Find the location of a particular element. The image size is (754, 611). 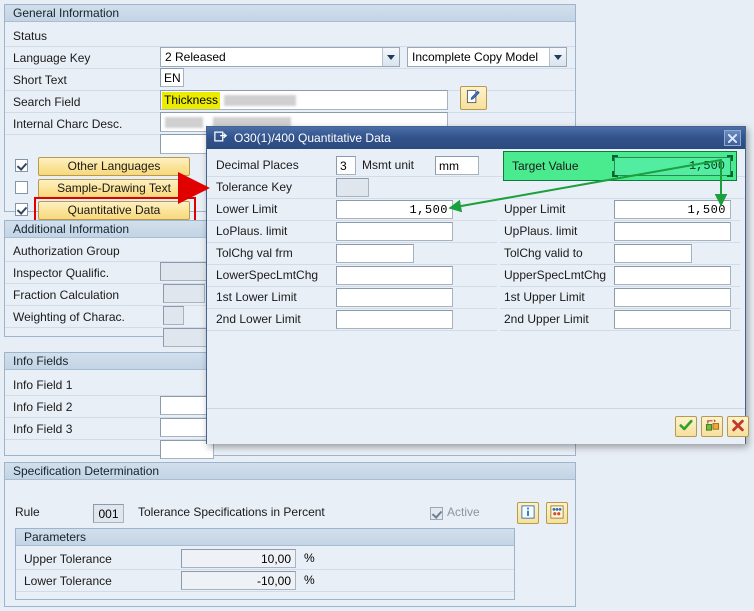

label-fraction-calculation: Fraction Calculation is located at coordinates (66, 295).